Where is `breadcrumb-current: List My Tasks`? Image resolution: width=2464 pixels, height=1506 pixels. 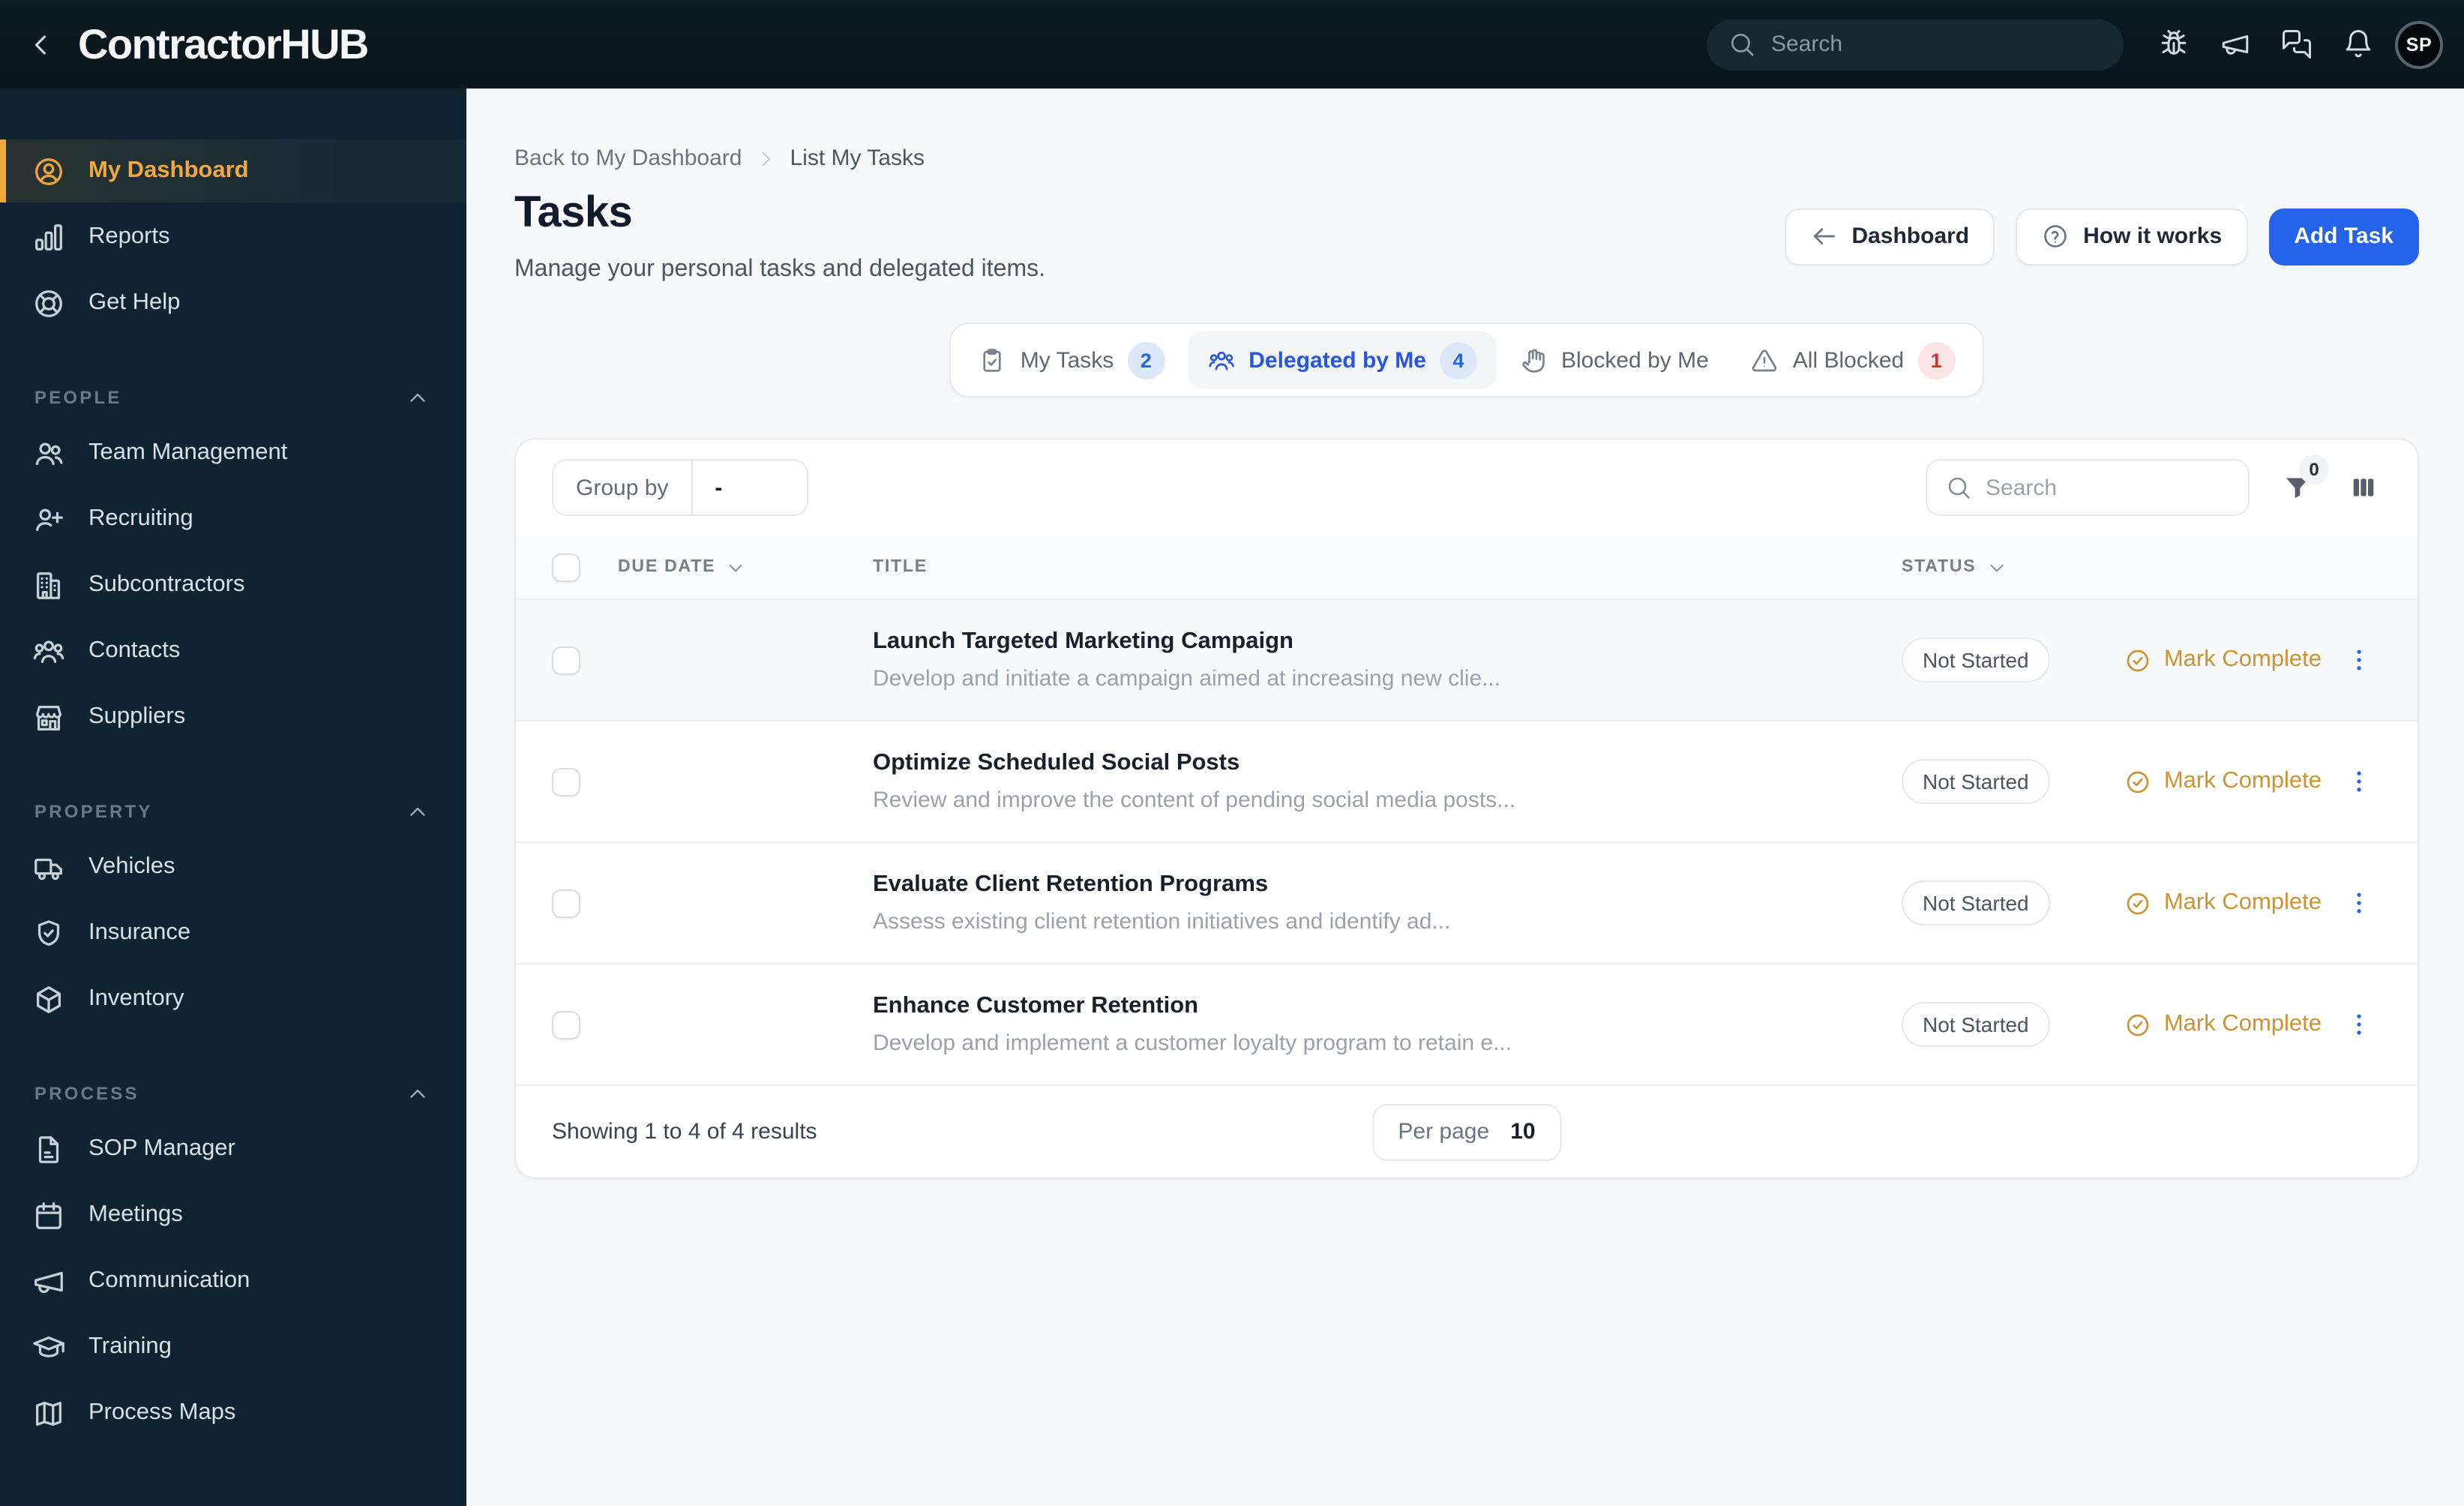 breadcrumb-current: List My Tasks is located at coordinates (857, 158).